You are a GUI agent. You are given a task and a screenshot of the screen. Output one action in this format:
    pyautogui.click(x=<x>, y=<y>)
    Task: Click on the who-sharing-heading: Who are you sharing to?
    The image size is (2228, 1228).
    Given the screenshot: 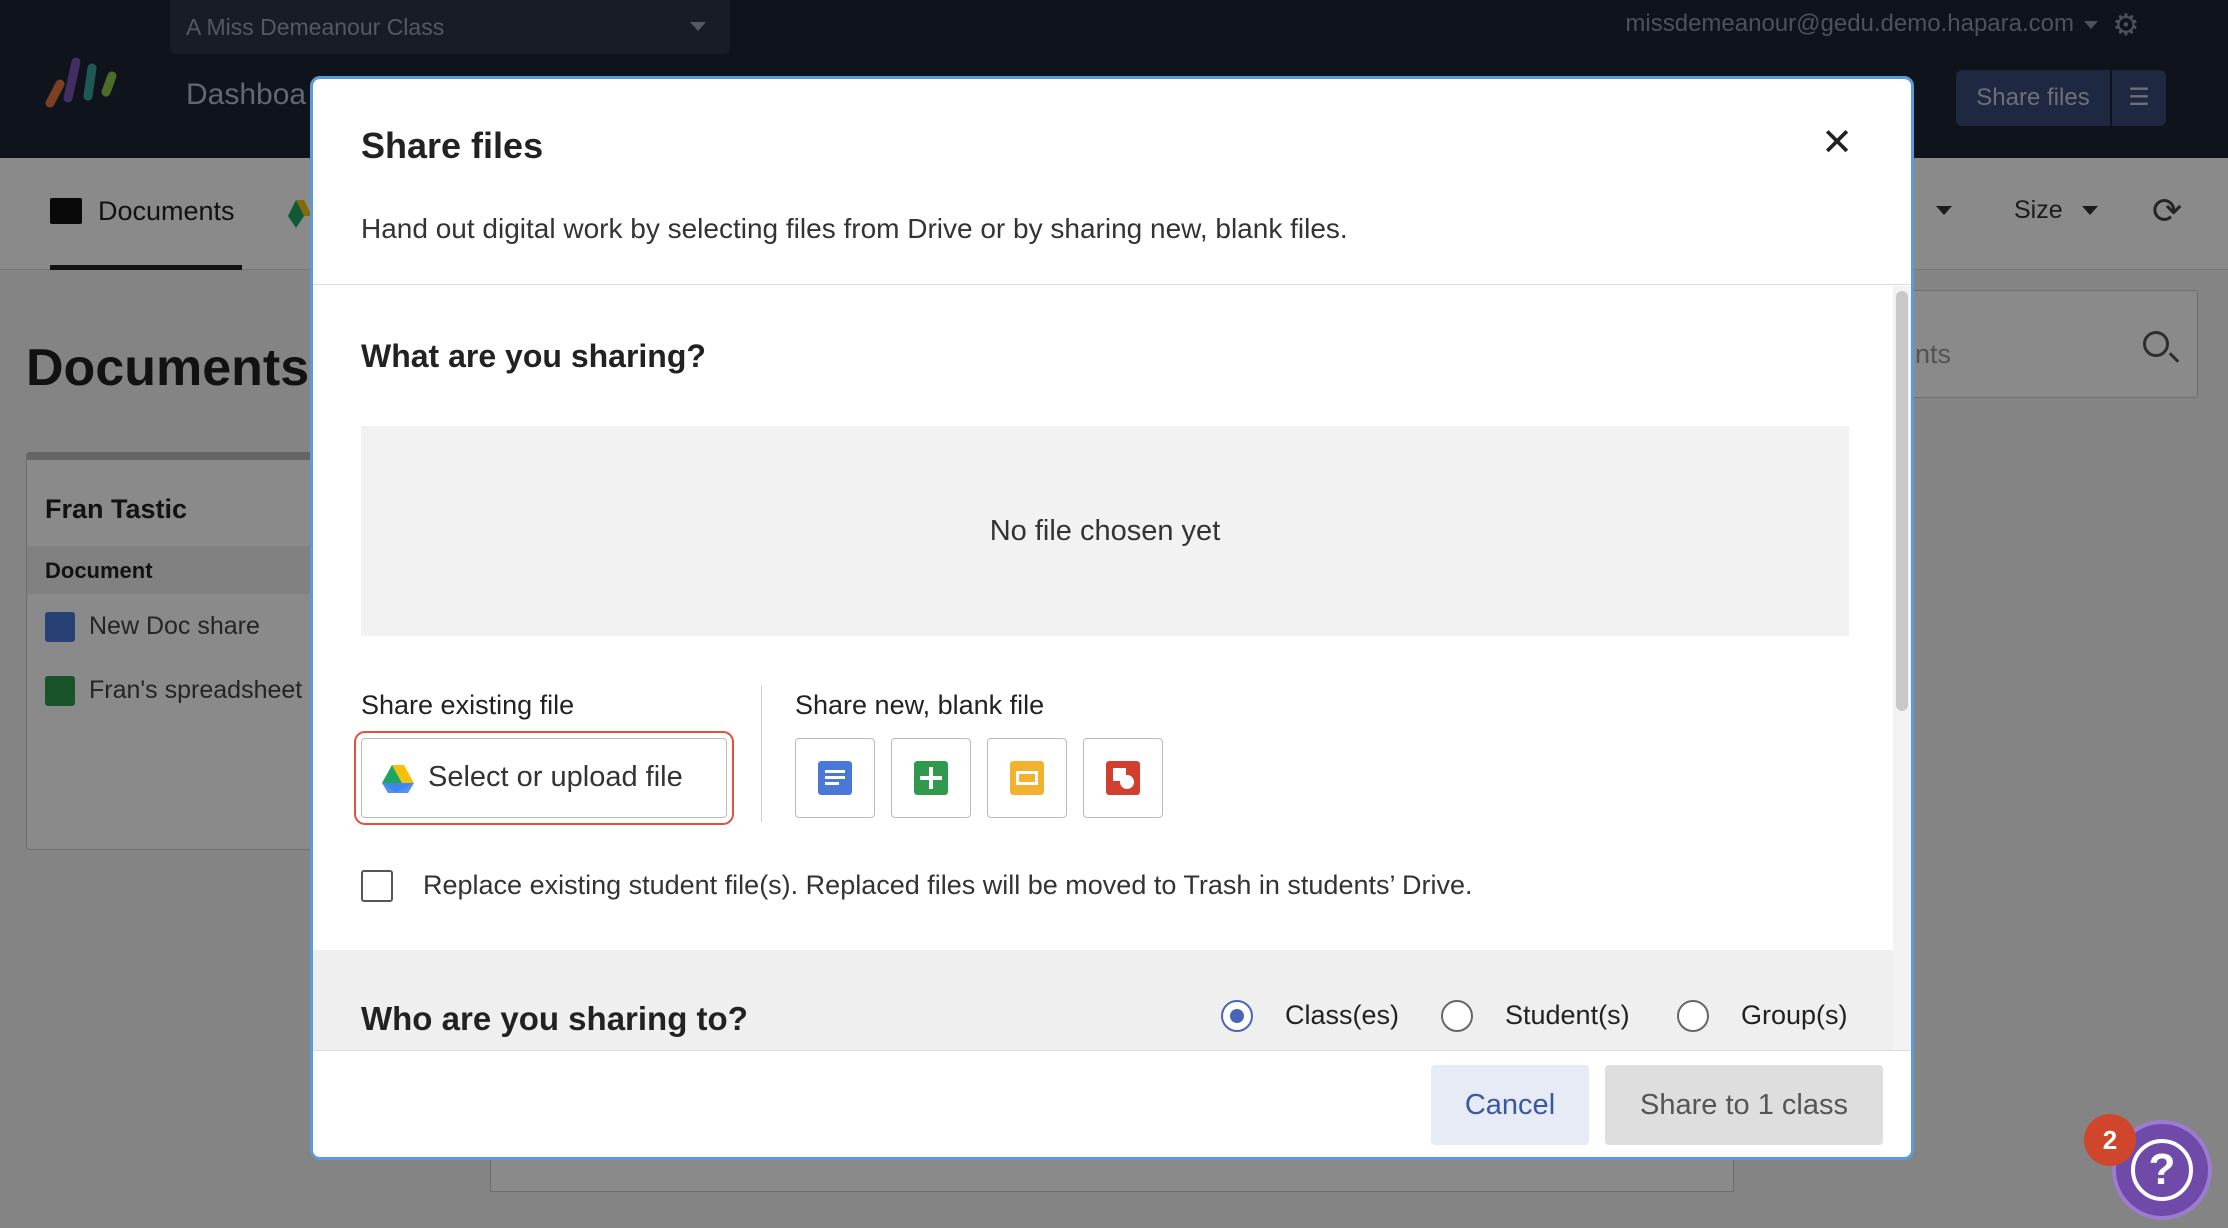 What is the action you would take?
    pyautogui.click(x=554, y=1018)
    